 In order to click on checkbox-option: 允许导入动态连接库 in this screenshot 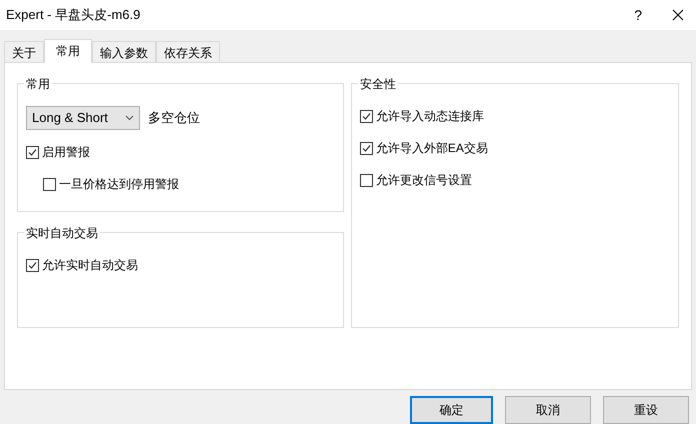, I will do `click(515, 116)`.